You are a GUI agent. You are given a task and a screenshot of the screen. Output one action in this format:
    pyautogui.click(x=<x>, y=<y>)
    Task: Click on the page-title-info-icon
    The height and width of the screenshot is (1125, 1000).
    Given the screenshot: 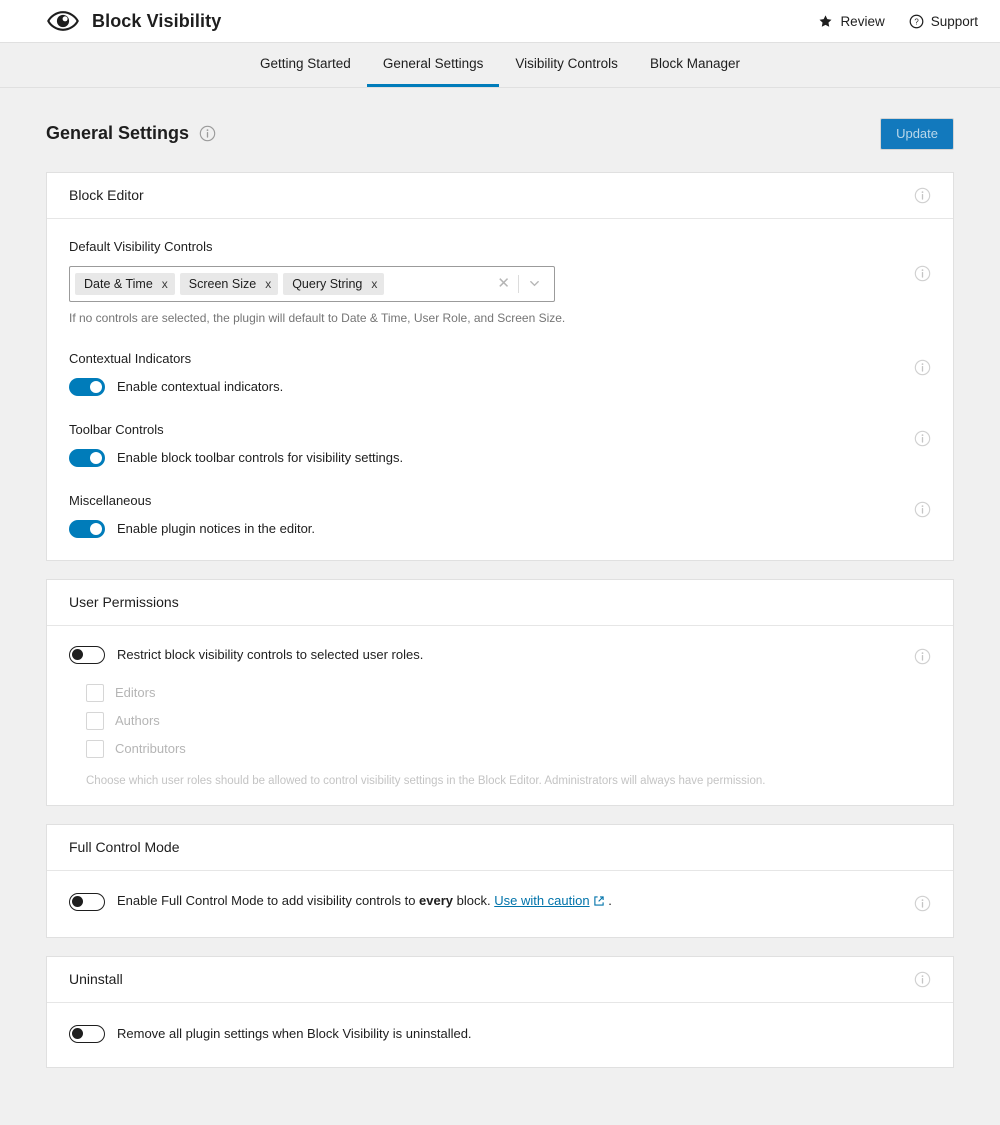 What is the action you would take?
    pyautogui.click(x=207, y=133)
    